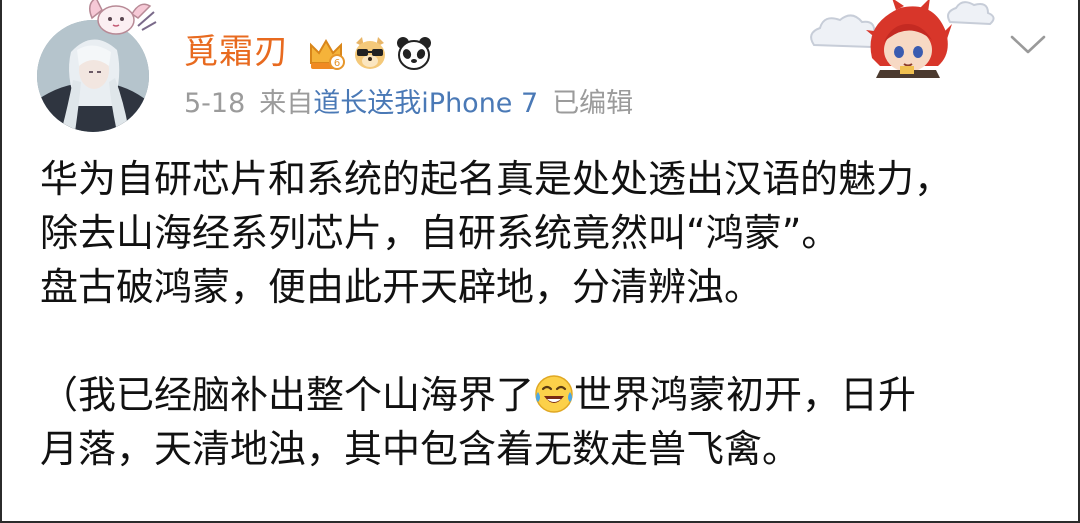 The height and width of the screenshot is (523, 1080). I want to click on card-decoration-icon, so click(902, 39).